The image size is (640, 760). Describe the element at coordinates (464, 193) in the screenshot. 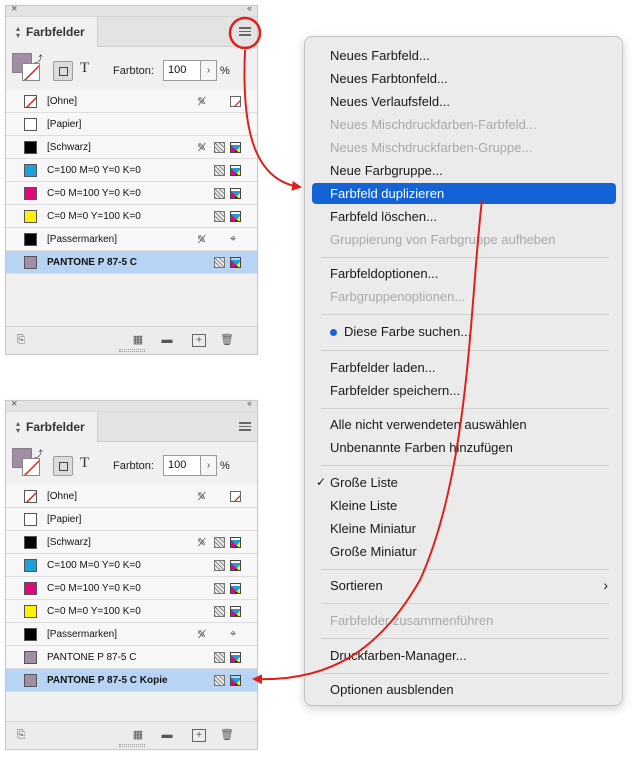

I see `menu-item-farbfeld-duplizieren: Farbfeld duplizieren` at that location.